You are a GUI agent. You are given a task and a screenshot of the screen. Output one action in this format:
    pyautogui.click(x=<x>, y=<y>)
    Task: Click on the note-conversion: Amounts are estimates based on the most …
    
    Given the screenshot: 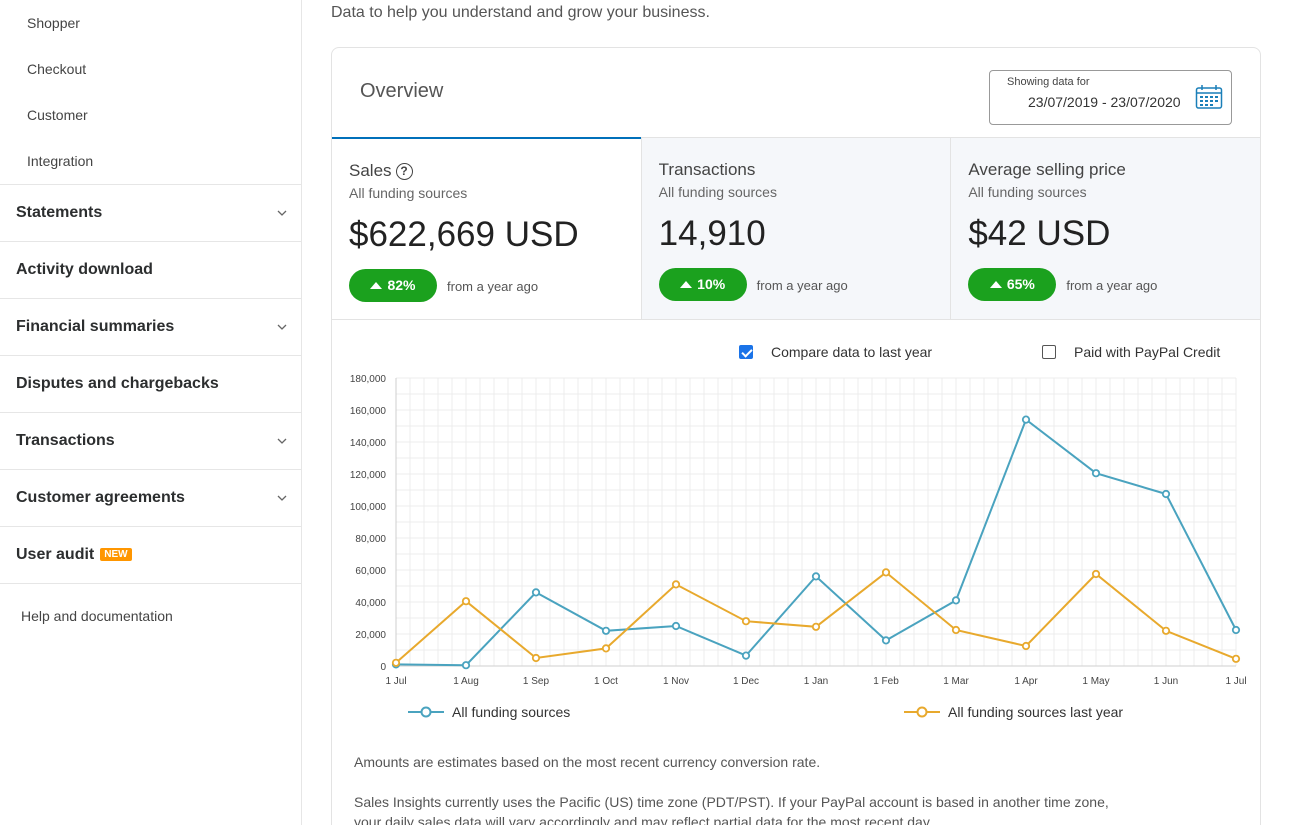 What is the action you would take?
    pyautogui.click(x=587, y=762)
    